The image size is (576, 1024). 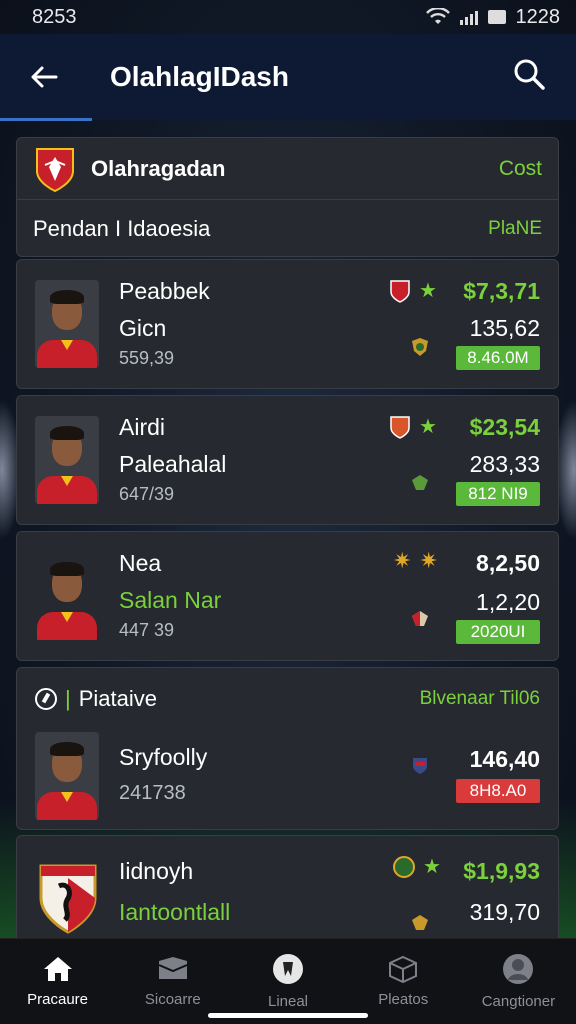 I want to click on back-button, so click(x=44, y=77).